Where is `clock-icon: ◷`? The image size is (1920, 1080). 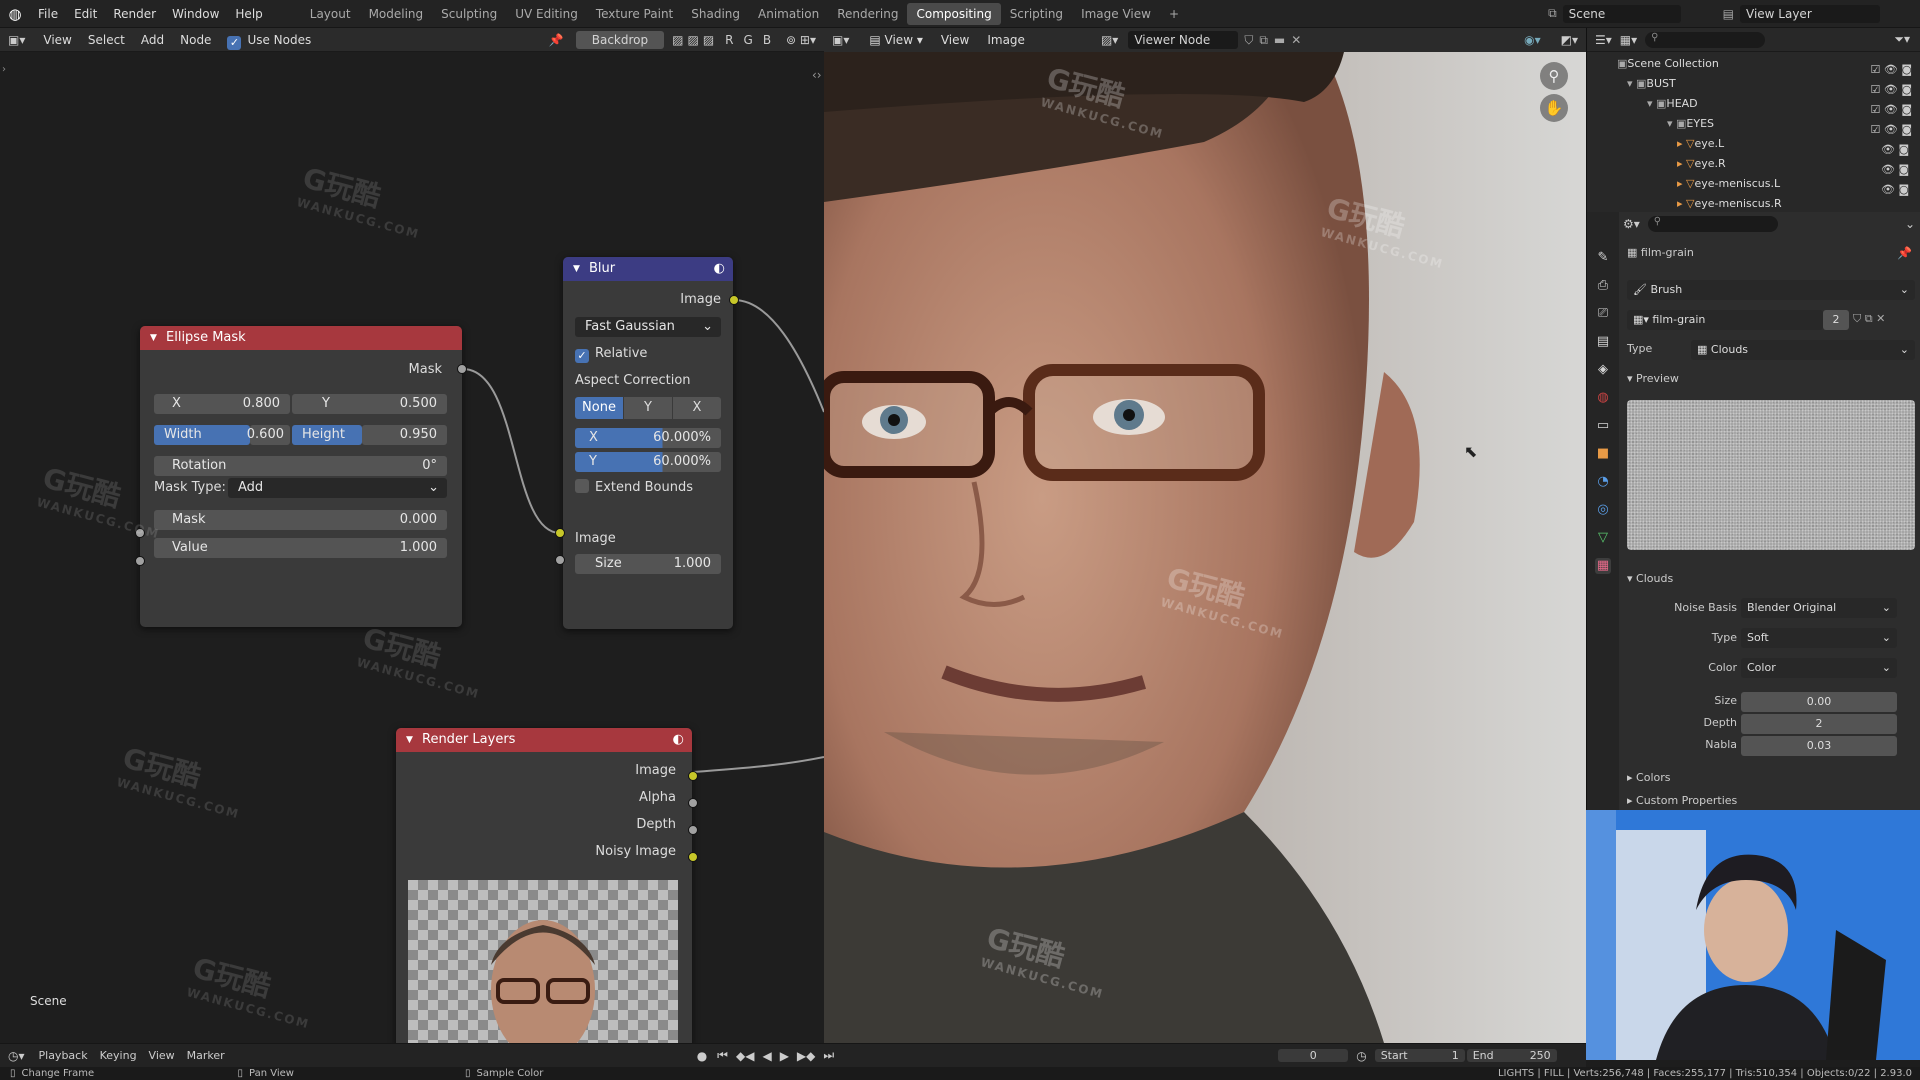 clock-icon: ◷ is located at coordinates (1361, 1056).